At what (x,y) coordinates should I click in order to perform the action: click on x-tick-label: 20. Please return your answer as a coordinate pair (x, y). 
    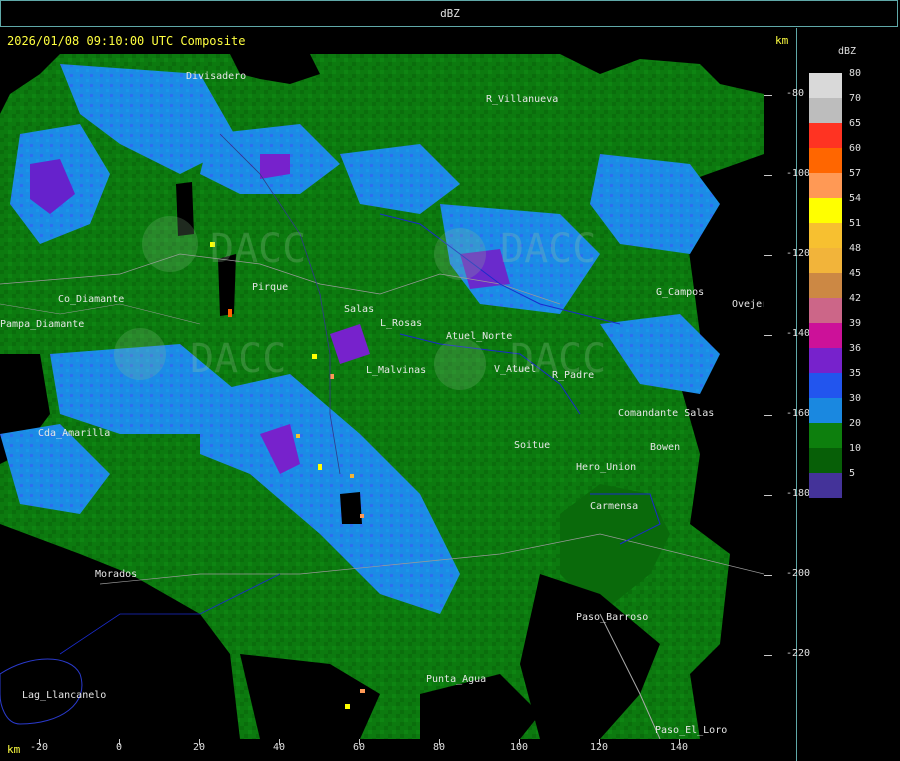
    Looking at the image, I should click on (199, 747).